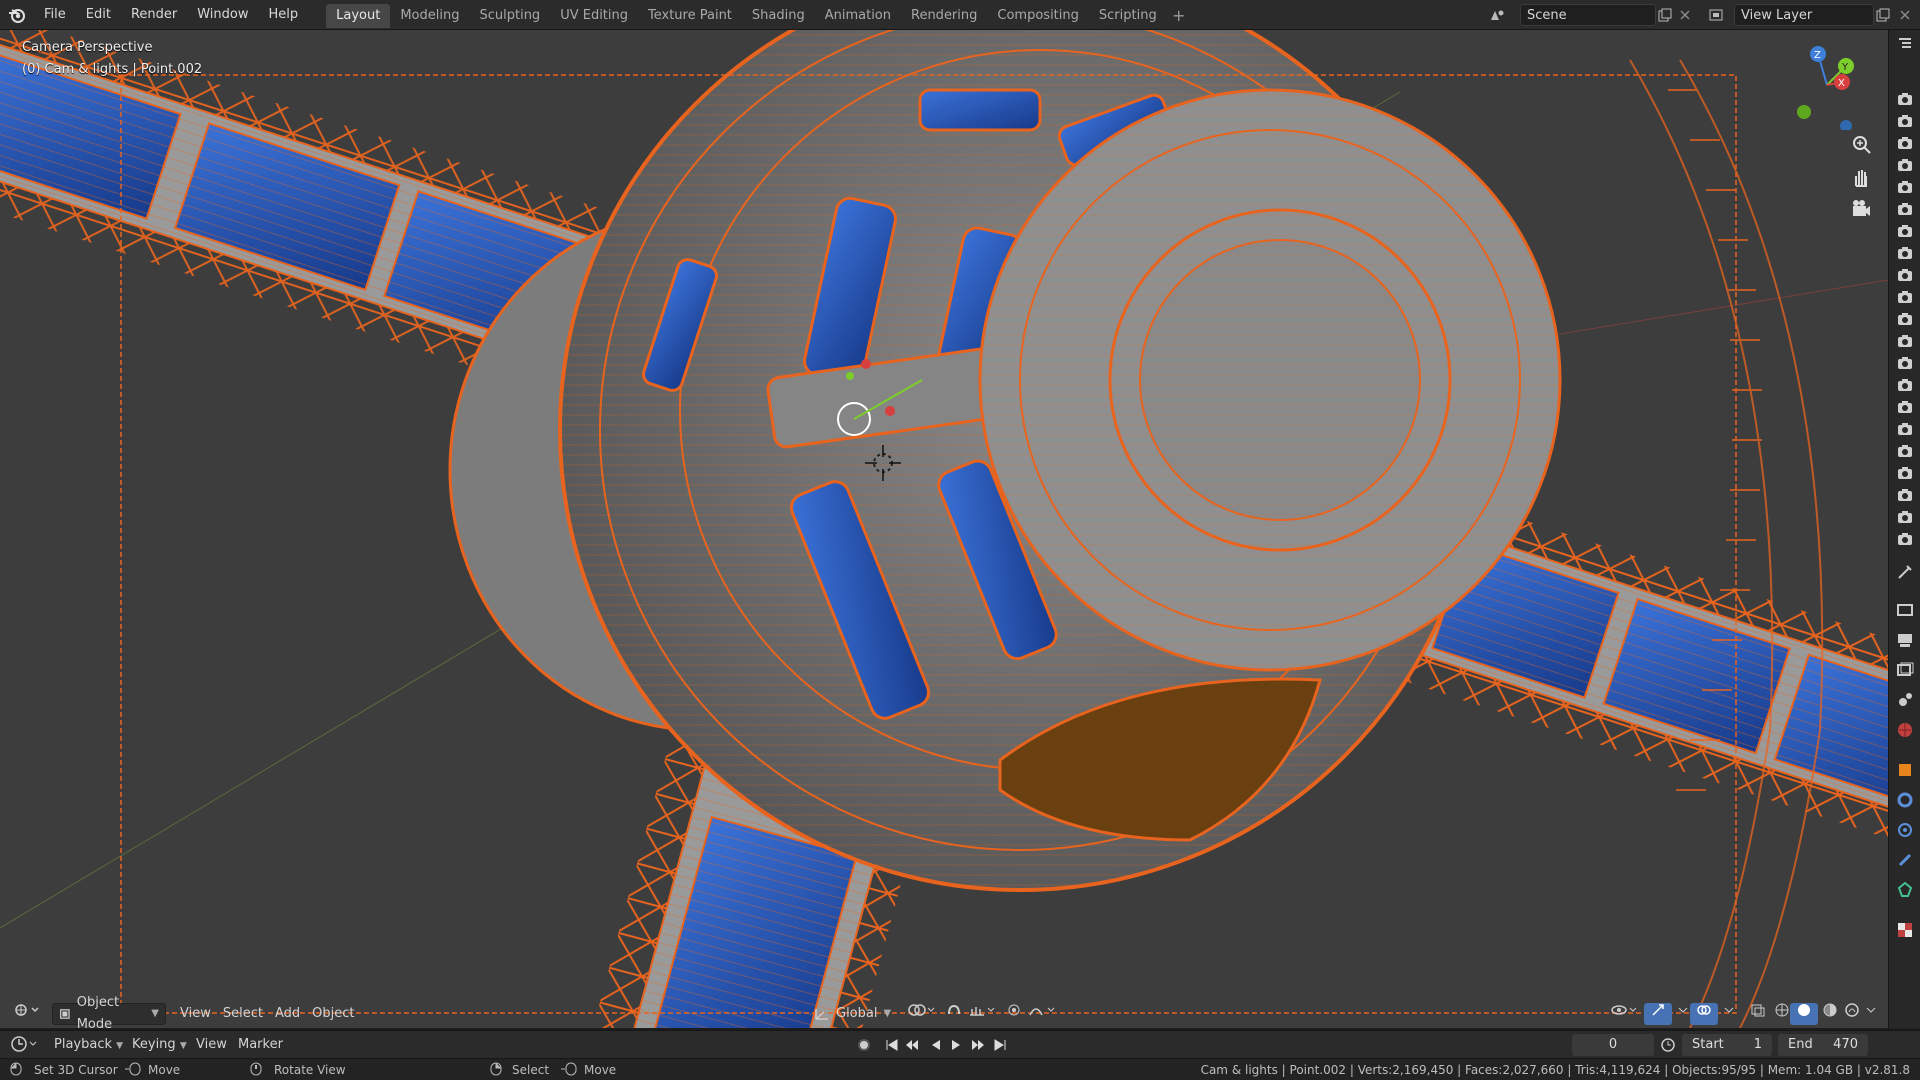  What do you see at coordinates (690, 16) in the screenshot?
I see `tab-texture-paint: Texture Paint` at bounding box center [690, 16].